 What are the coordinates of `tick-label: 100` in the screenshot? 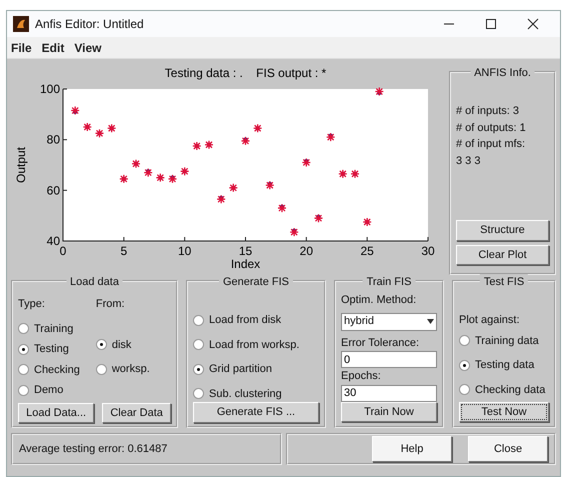 It's located at (50, 89).